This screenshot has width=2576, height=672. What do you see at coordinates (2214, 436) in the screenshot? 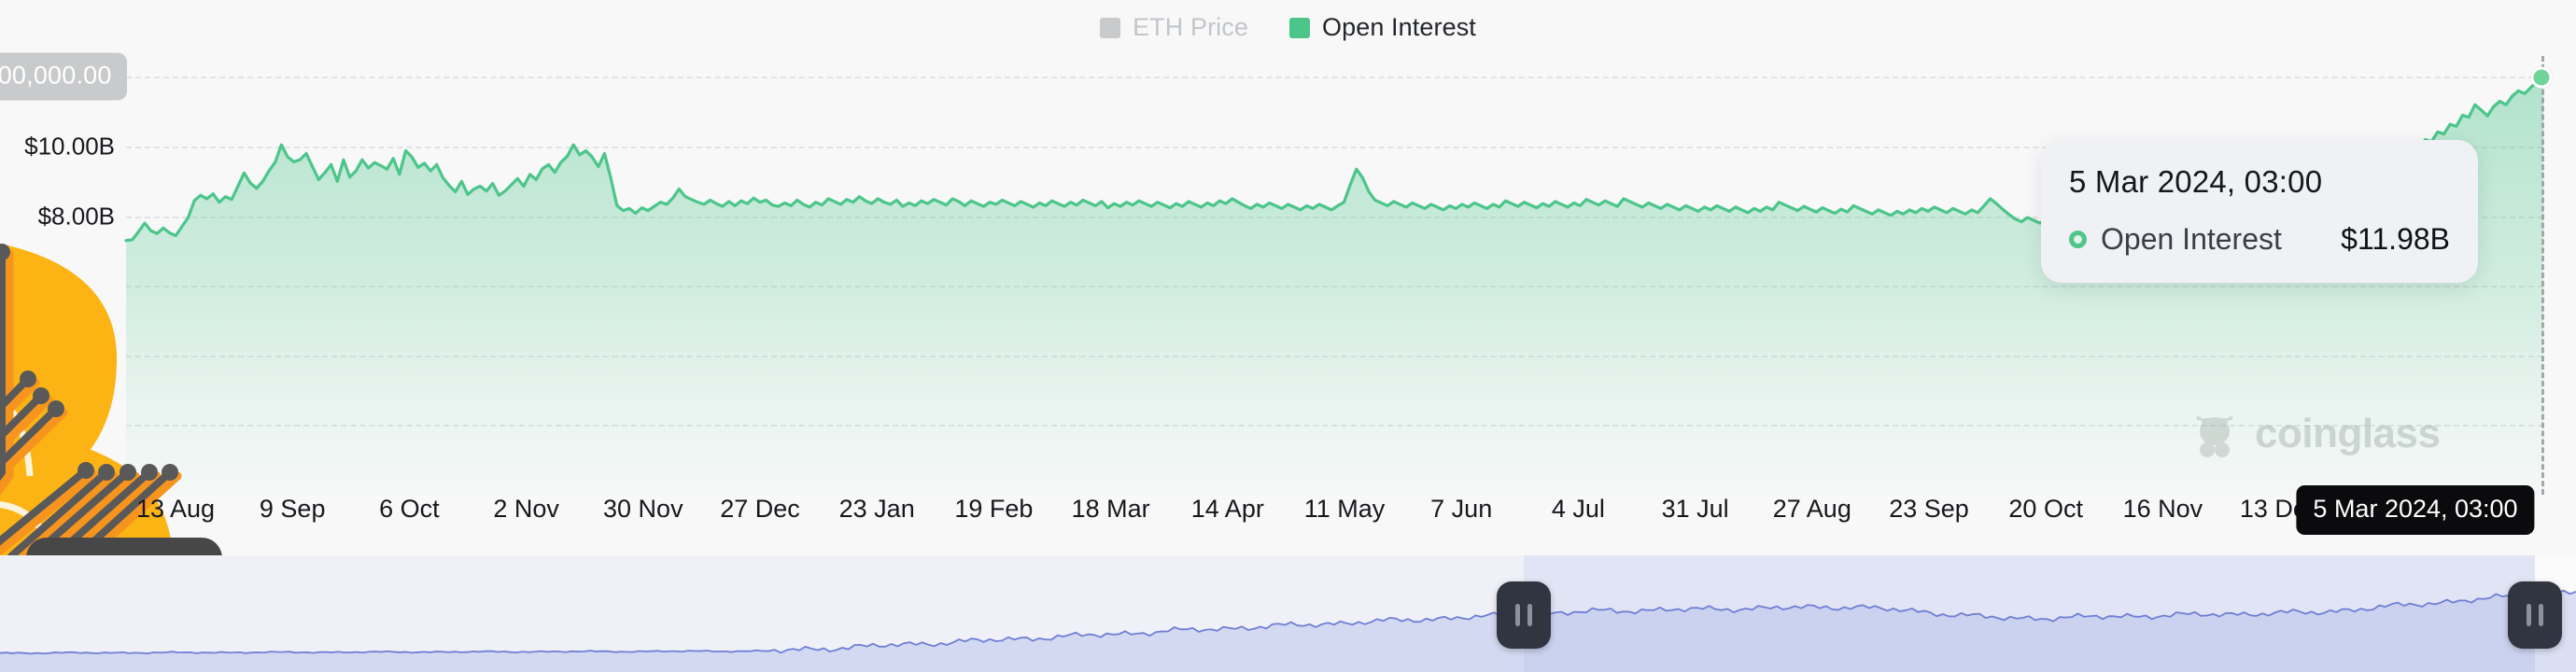
I see `bull-mascot-icon` at bounding box center [2214, 436].